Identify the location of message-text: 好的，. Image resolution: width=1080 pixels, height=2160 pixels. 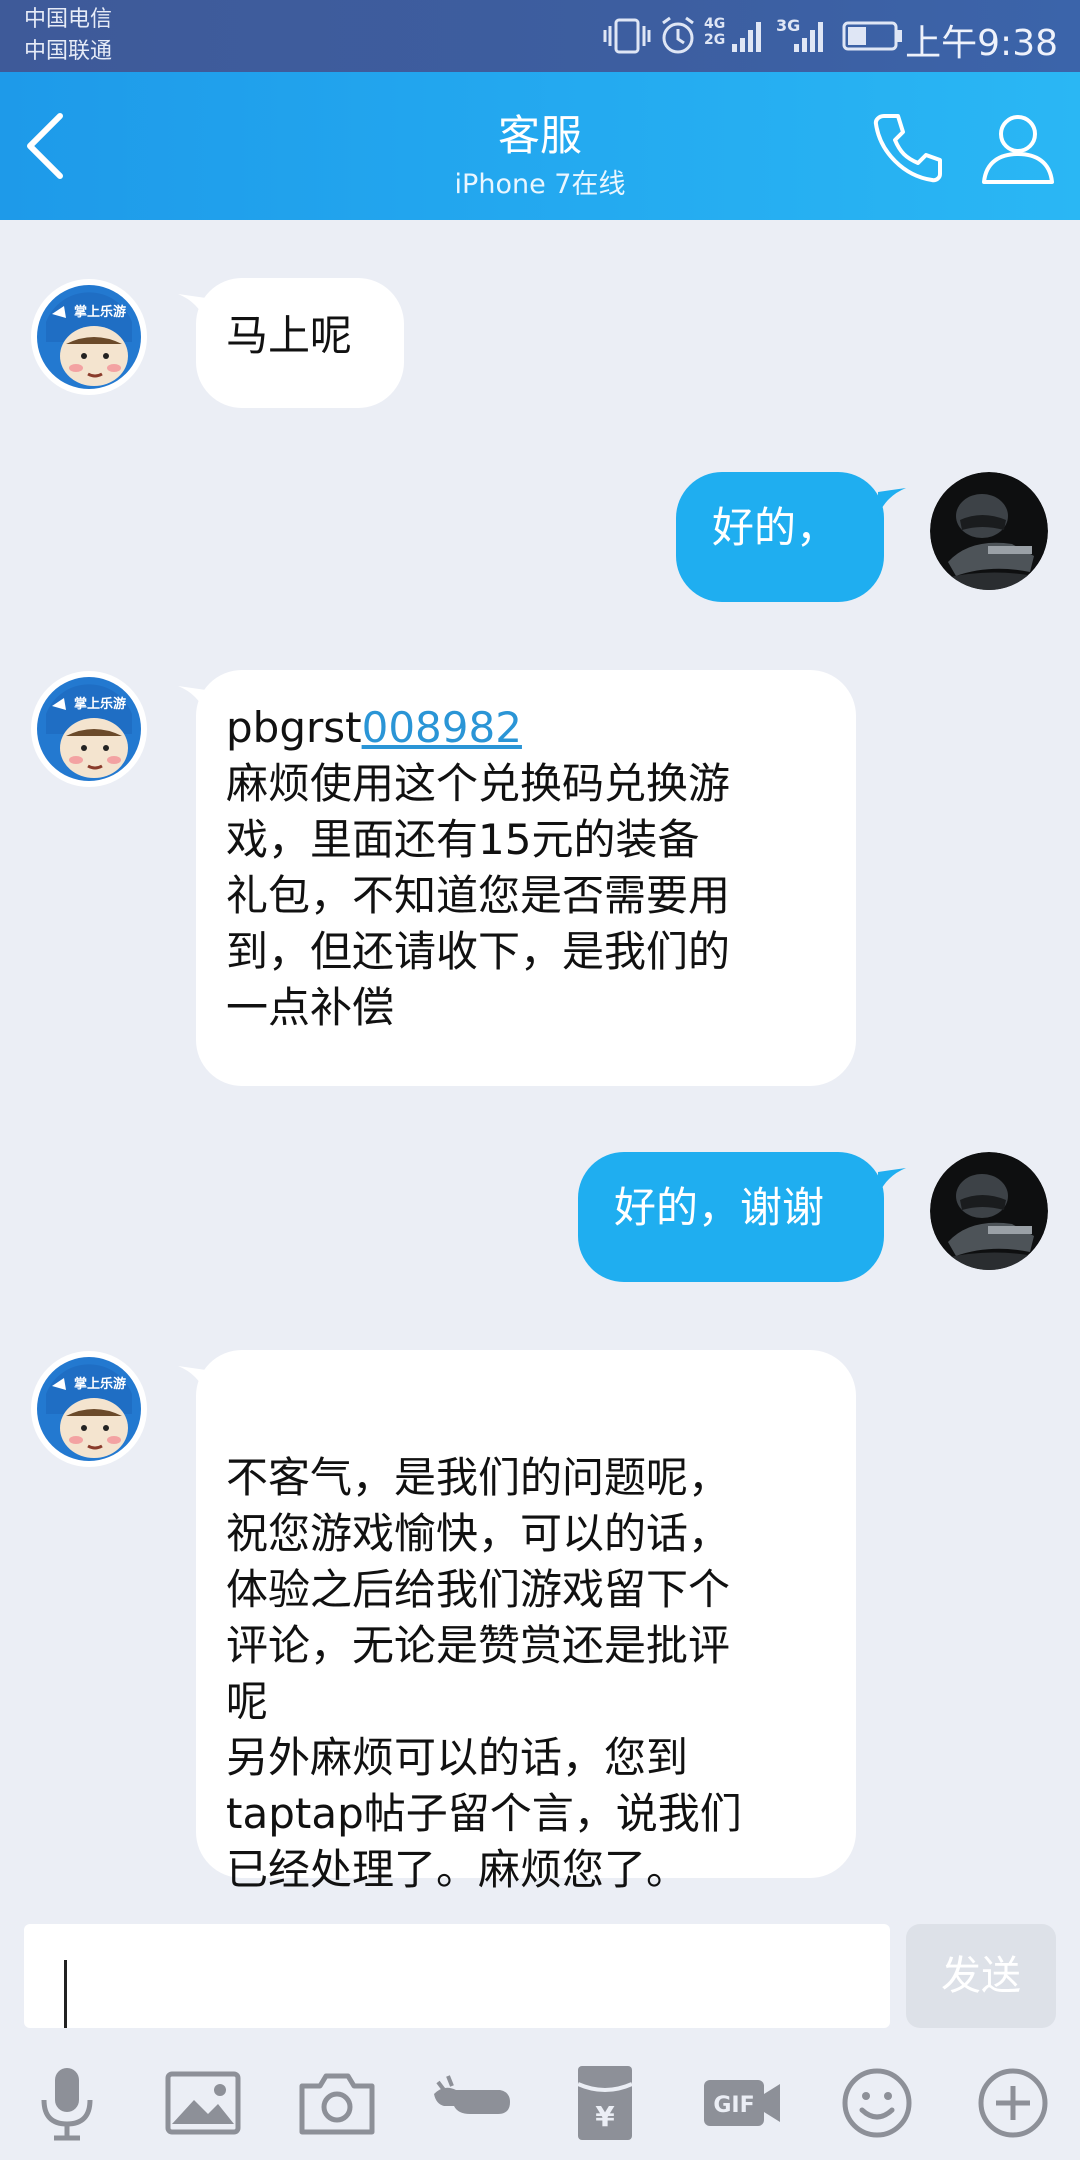
(775, 527).